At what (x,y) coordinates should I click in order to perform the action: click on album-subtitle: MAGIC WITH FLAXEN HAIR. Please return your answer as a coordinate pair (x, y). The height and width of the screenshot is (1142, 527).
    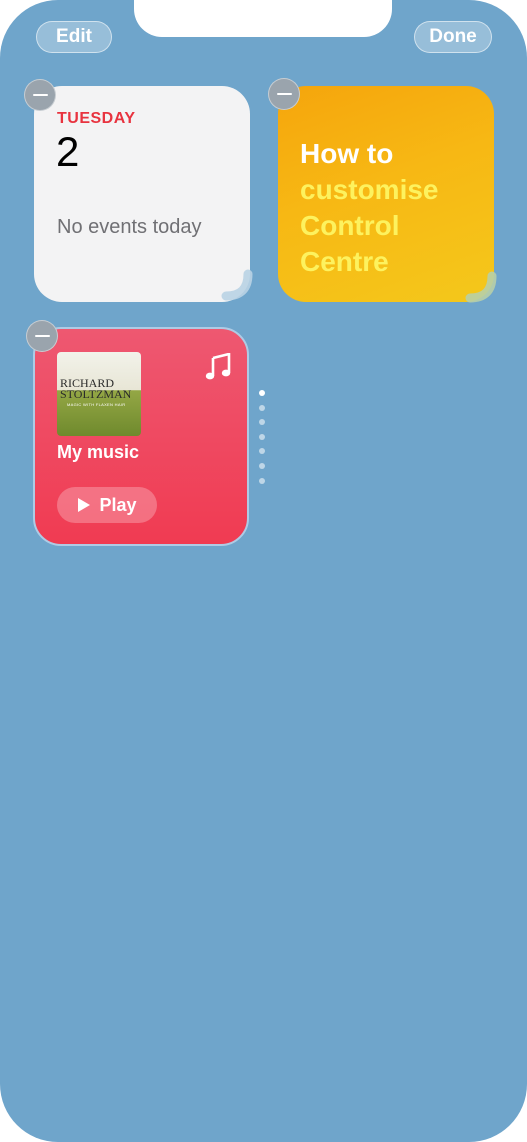
    Looking at the image, I should click on (96, 404).